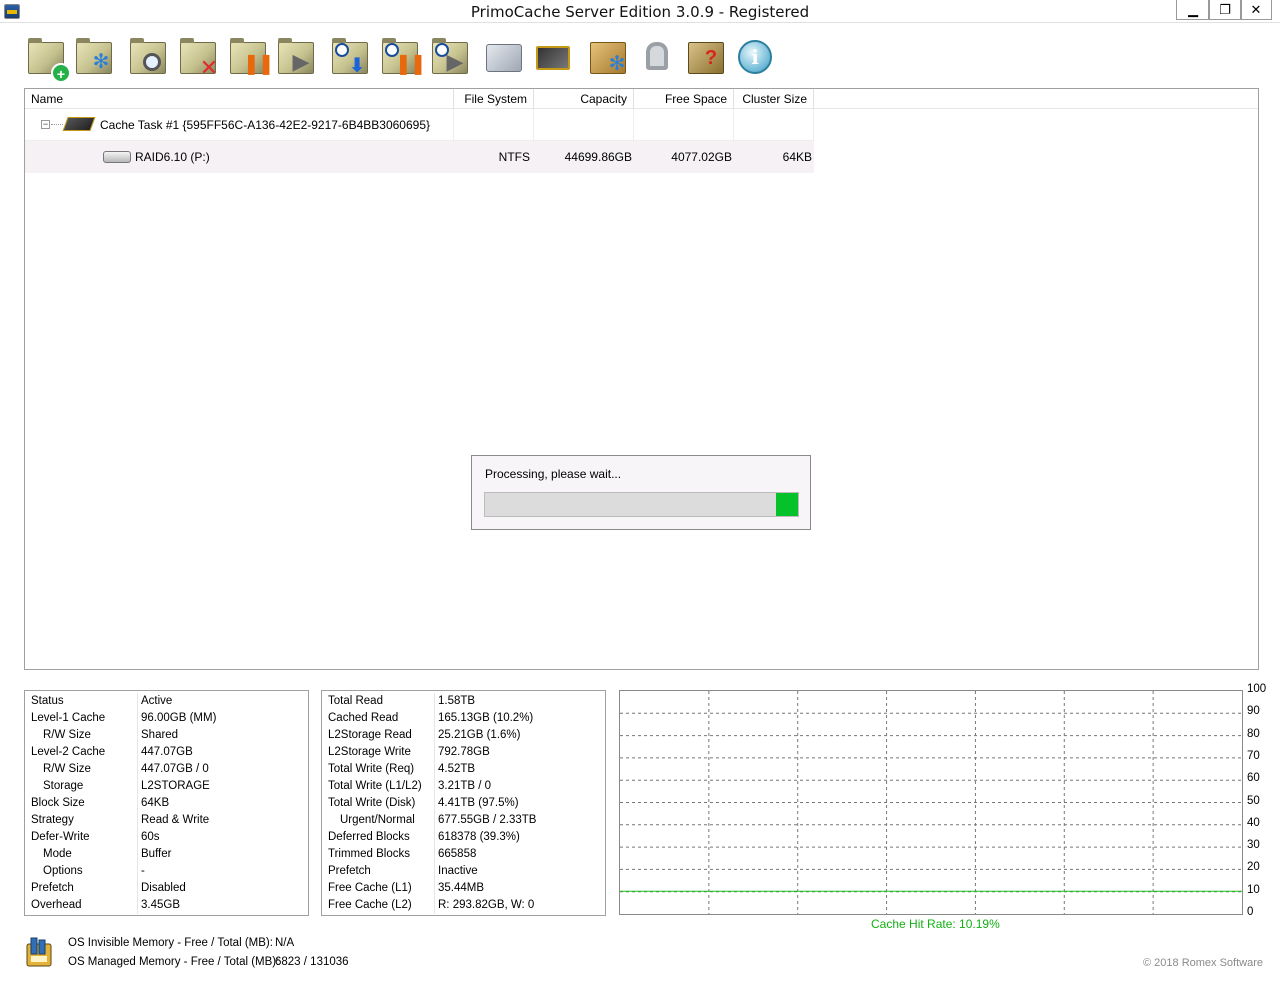  I want to click on column-header-cluster-size: Cluster Size, so click(774, 99).